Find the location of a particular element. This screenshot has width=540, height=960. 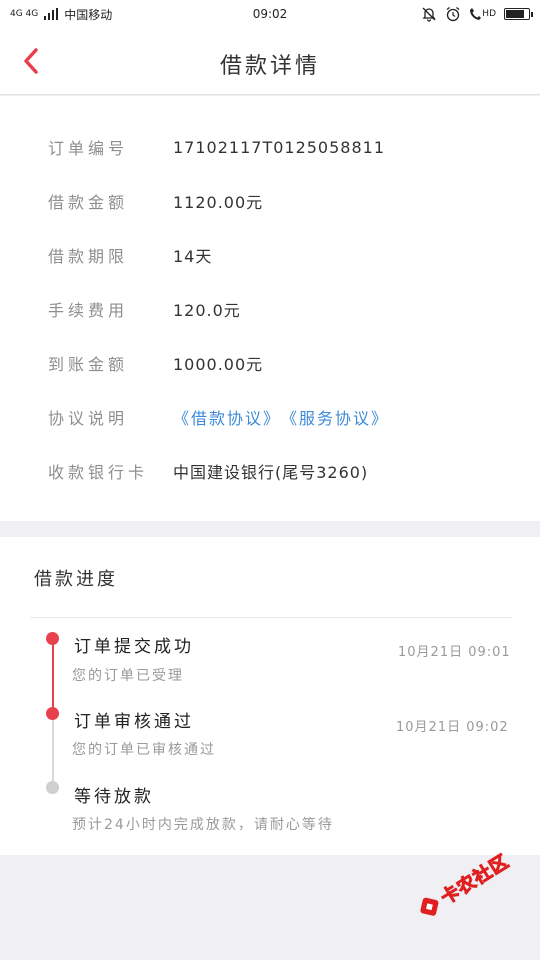

phone-icon is located at coordinates (476, 14).